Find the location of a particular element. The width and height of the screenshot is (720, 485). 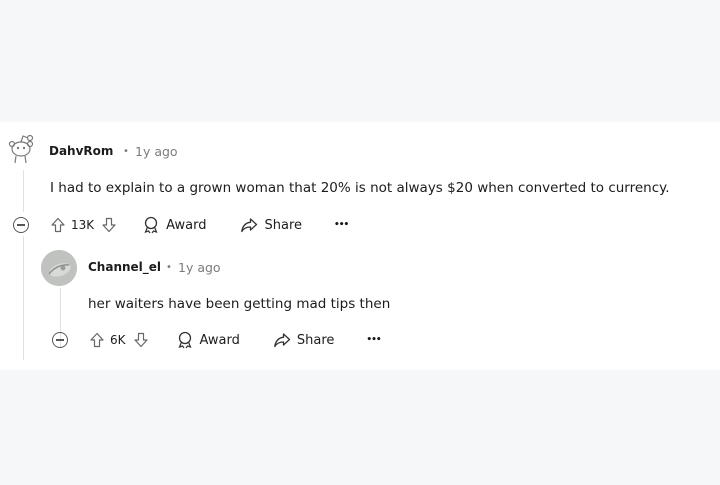

reddit-snoo-avatar-icon is located at coordinates (23, 149).